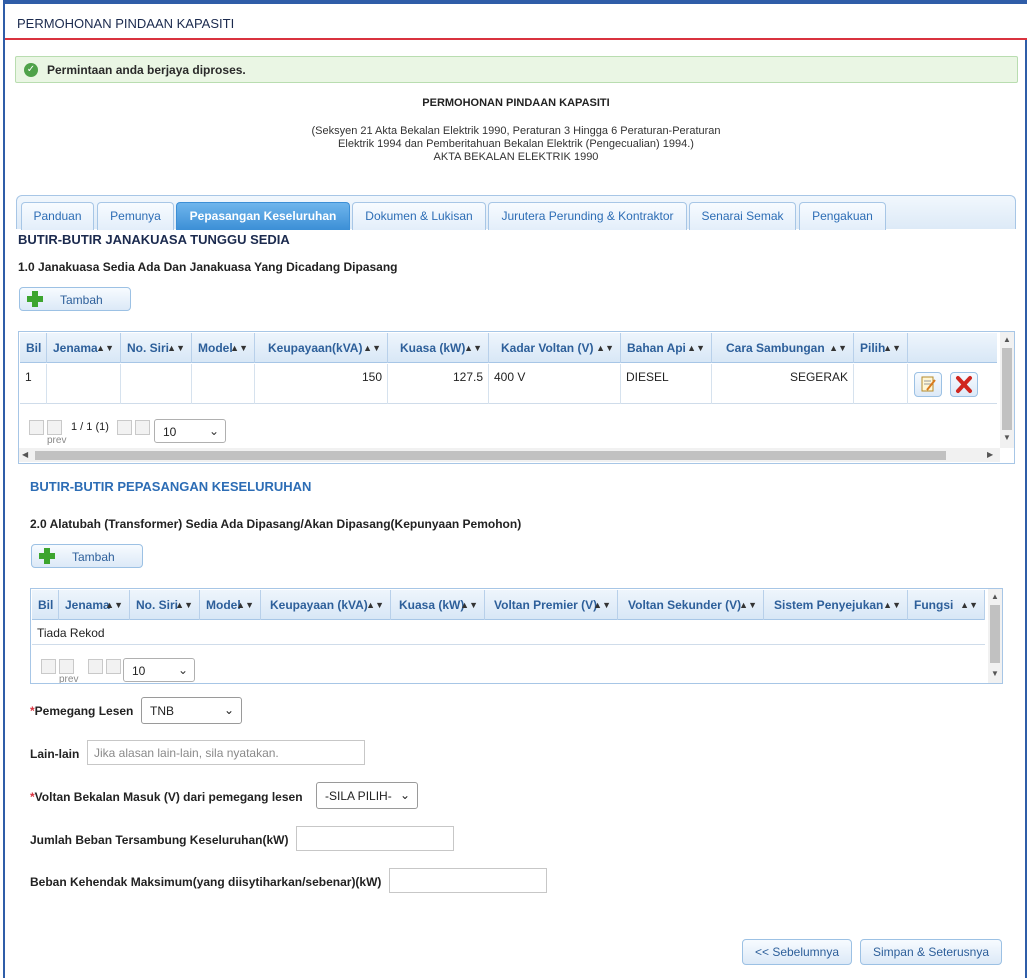  What do you see at coordinates (946, 605) in the screenshot?
I see `col-fungsi: Fungsi ▲▼` at bounding box center [946, 605].